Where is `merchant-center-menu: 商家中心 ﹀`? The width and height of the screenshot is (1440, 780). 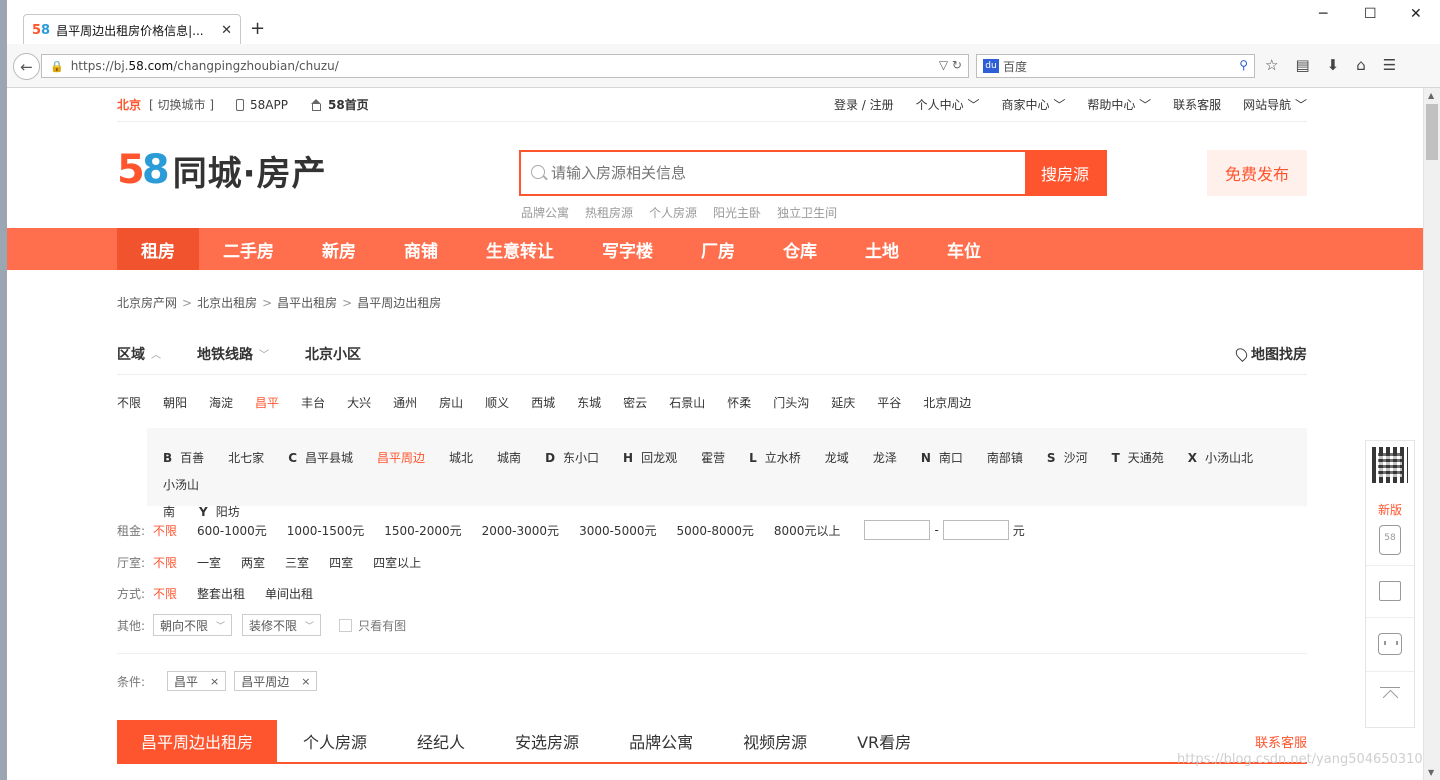 merchant-center-menu: 商家中心 ﹀ is located at coordinates (1034, 104).